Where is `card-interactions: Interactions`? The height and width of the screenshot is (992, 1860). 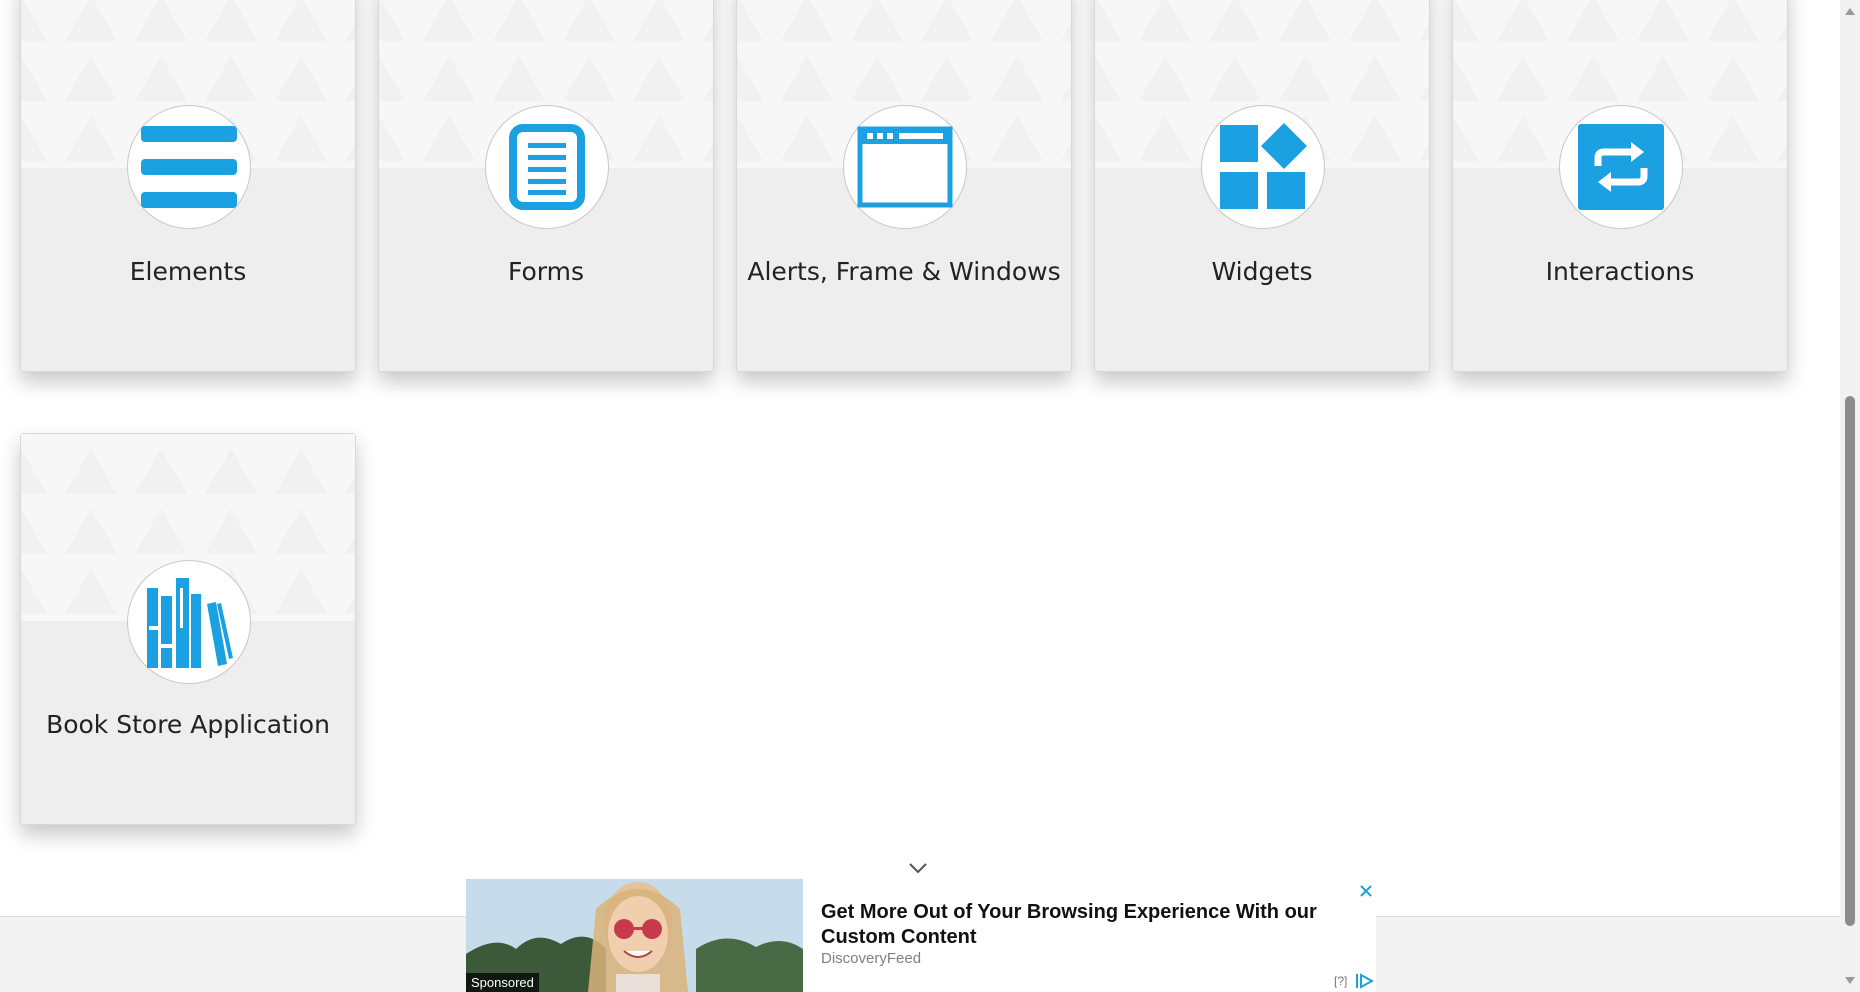 card-interactions: Interactions is located at coordinates (1620, 186).